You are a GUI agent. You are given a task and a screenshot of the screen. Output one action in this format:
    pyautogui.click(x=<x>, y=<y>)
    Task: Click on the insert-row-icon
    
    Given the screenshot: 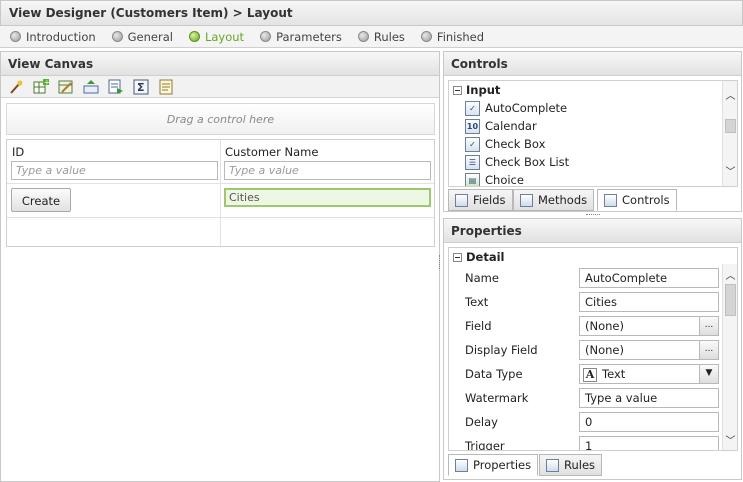 What is the action you would take?
    pyautogui.click(x=91, y=87)
    